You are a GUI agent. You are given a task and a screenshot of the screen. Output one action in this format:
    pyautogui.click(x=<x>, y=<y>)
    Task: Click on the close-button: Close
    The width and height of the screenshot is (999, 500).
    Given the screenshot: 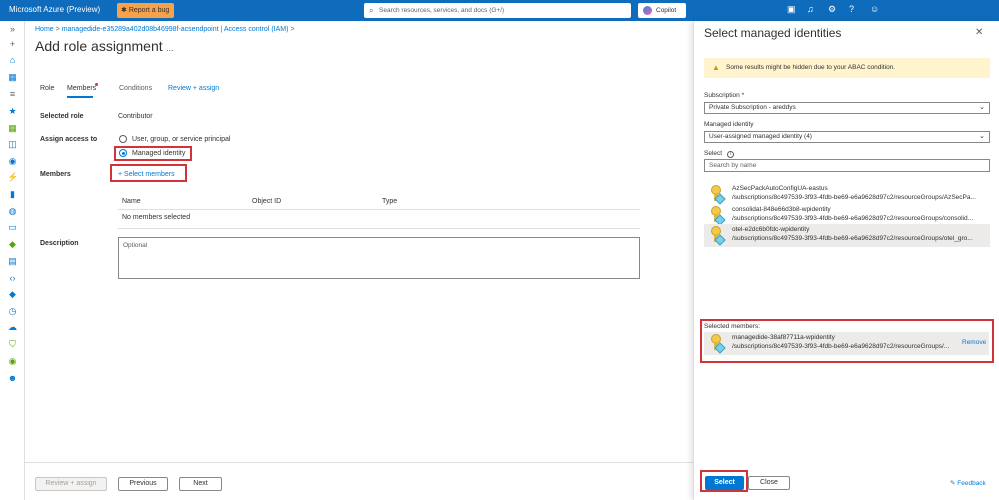 What is the action you would take?
    pyautogui.click(x=769, y=483)
    